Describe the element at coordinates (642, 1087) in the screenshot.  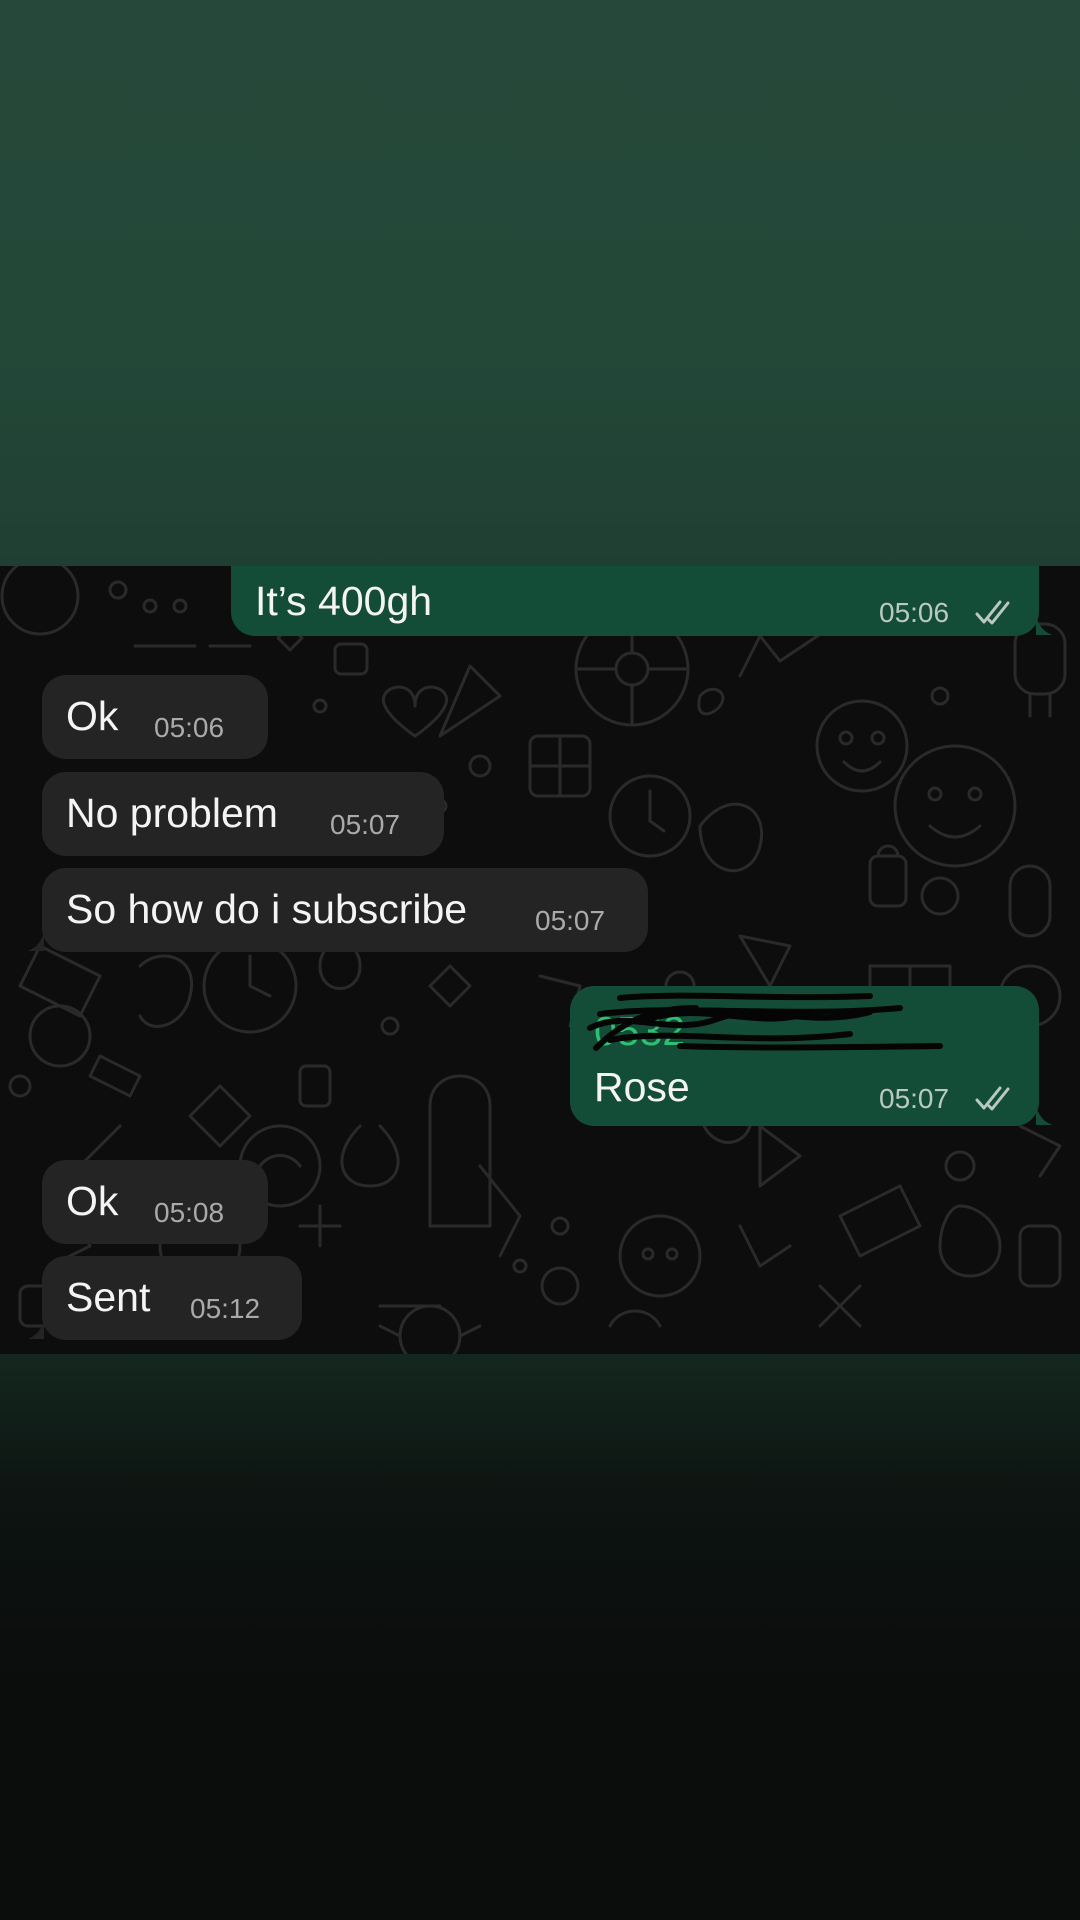
I see `message-text: Rose` at that location.